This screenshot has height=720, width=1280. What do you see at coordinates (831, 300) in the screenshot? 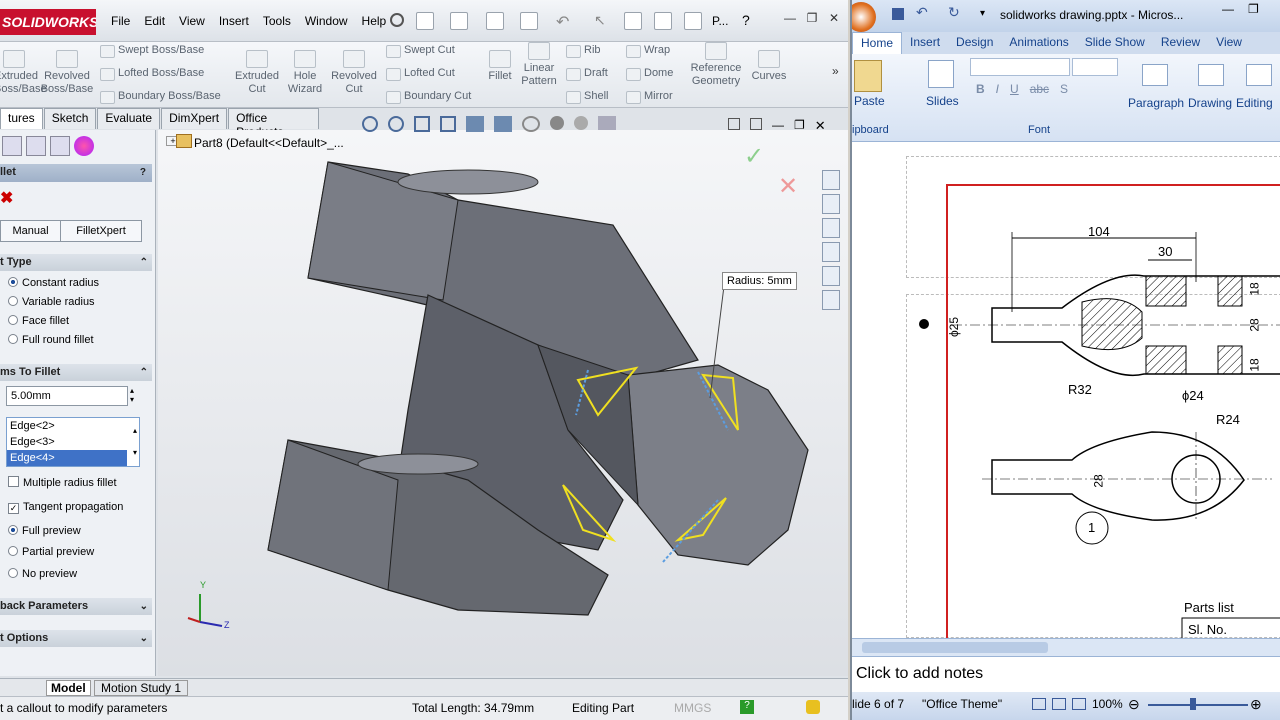
I see `custom-properties-icon` at bounding box center [831, 300].